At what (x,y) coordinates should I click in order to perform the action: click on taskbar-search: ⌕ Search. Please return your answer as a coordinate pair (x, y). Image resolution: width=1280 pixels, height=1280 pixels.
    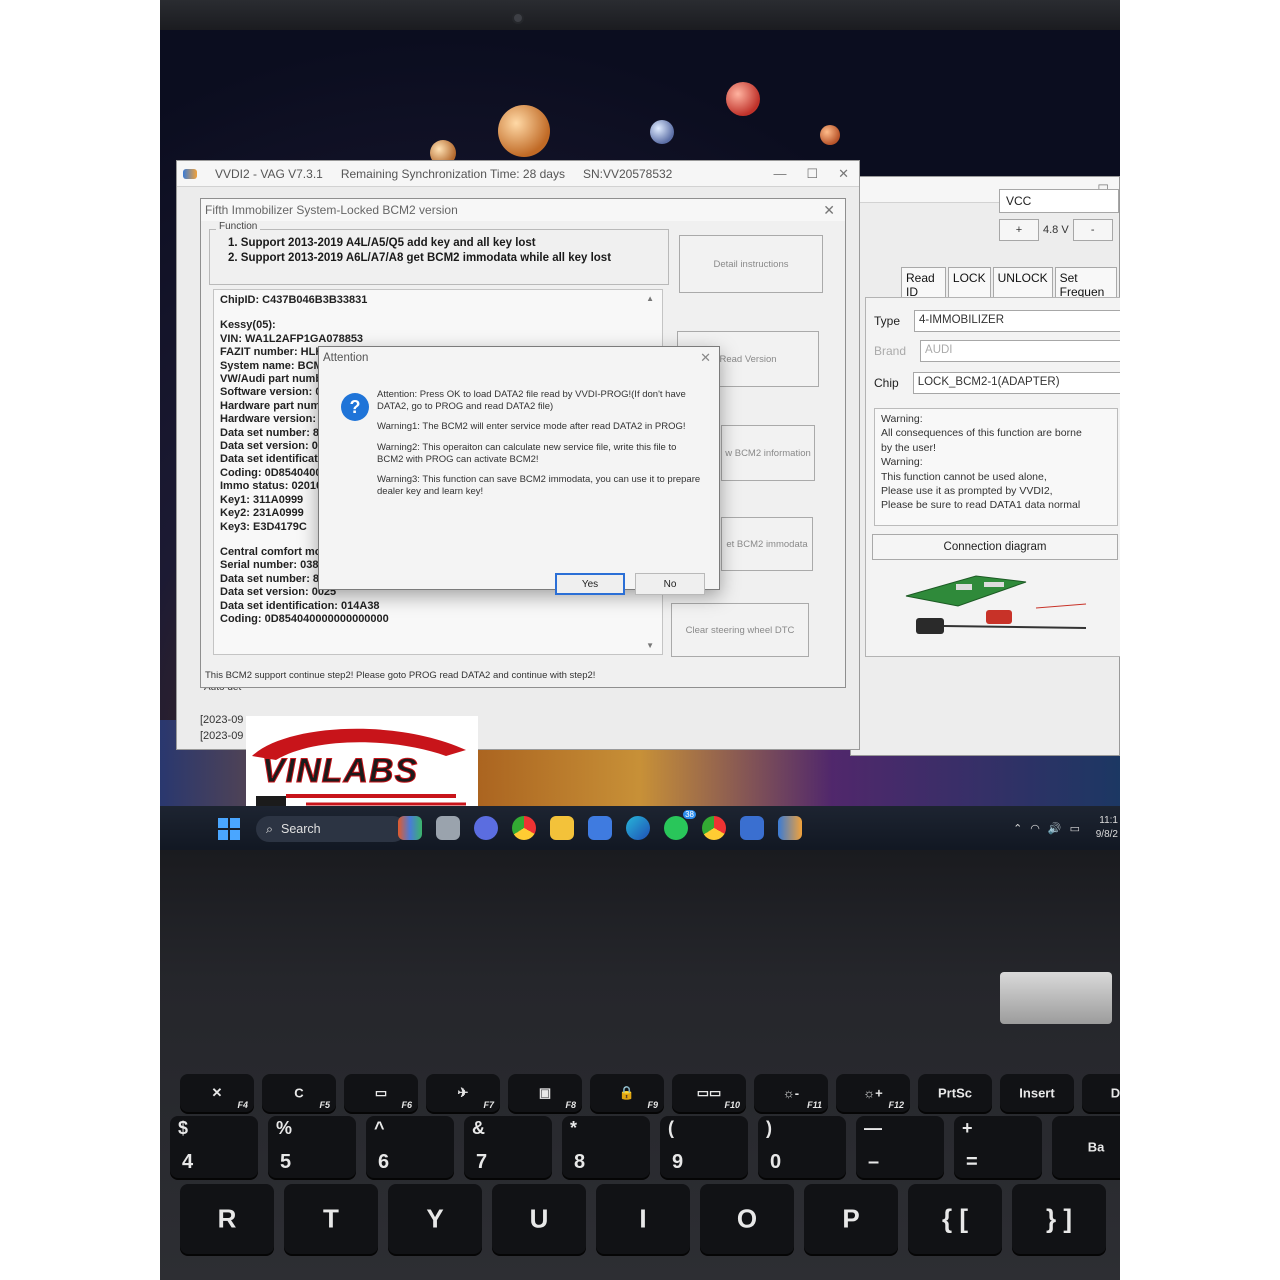
    Looking at the image, I should click on (331, 829).